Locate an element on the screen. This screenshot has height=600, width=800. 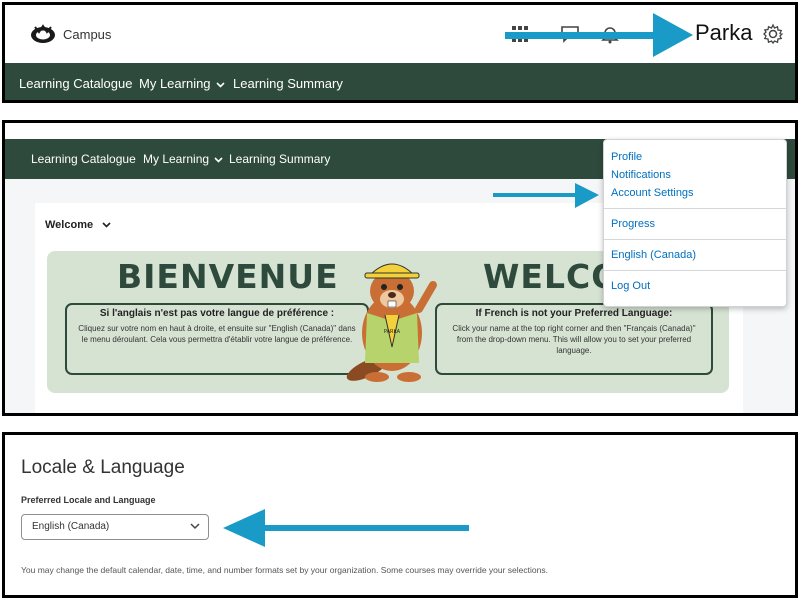
mascot-badge: PARKA is located at coordinates (392, 332).